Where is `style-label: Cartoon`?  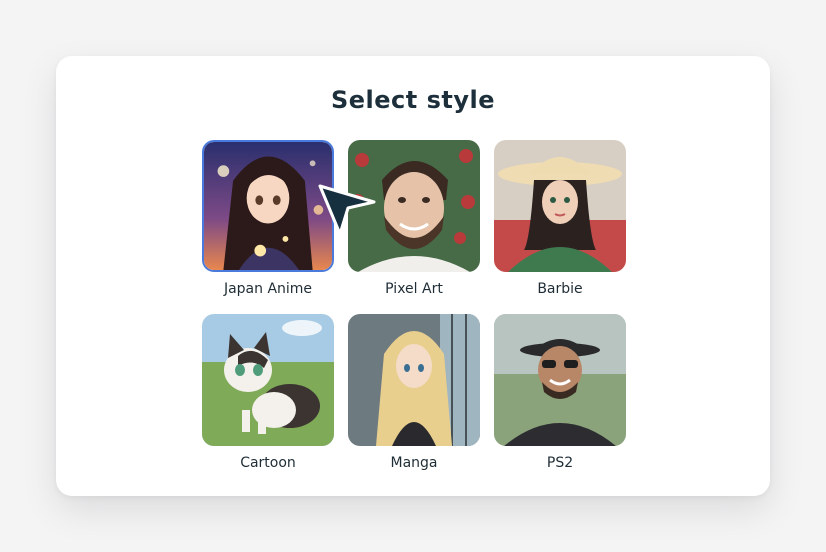 style-label: Cartoon is located at coordinates (268, 463).